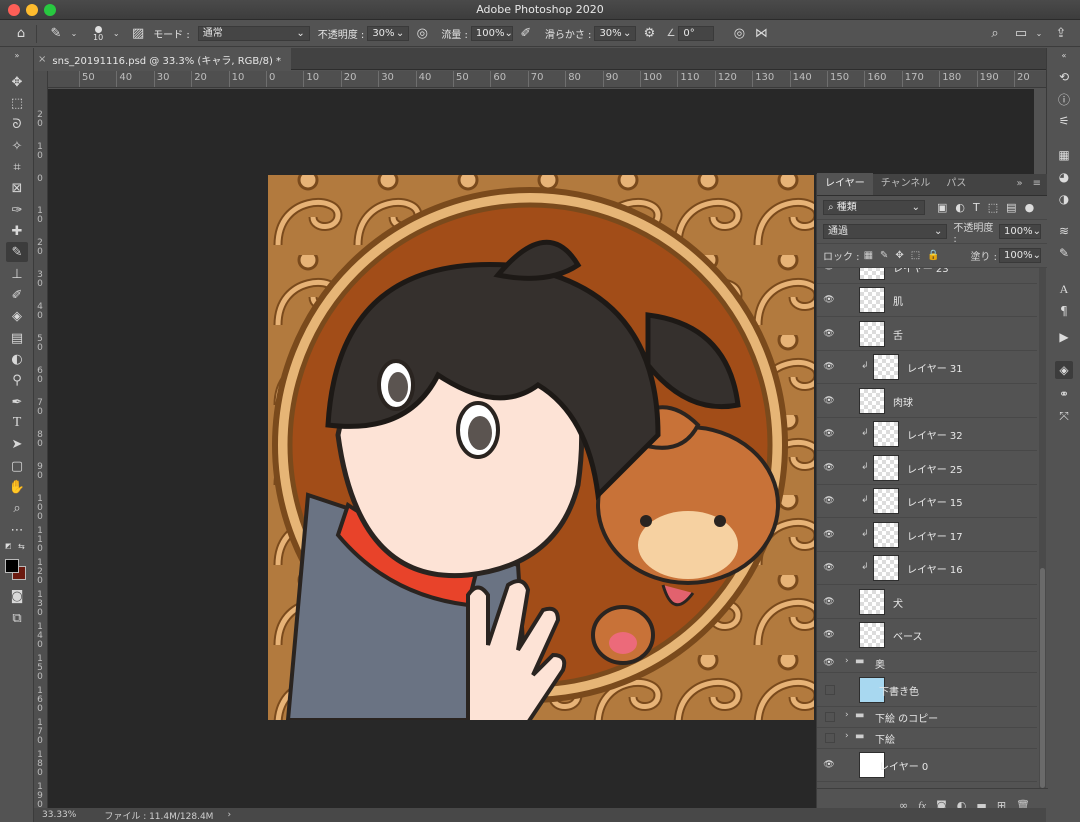 This screenshot has height=822, width=1080. What do you see at coordinates (98, 33) in the screenshot?
I see `brush-preset-picker: 10` at bounding box center [98, 33].